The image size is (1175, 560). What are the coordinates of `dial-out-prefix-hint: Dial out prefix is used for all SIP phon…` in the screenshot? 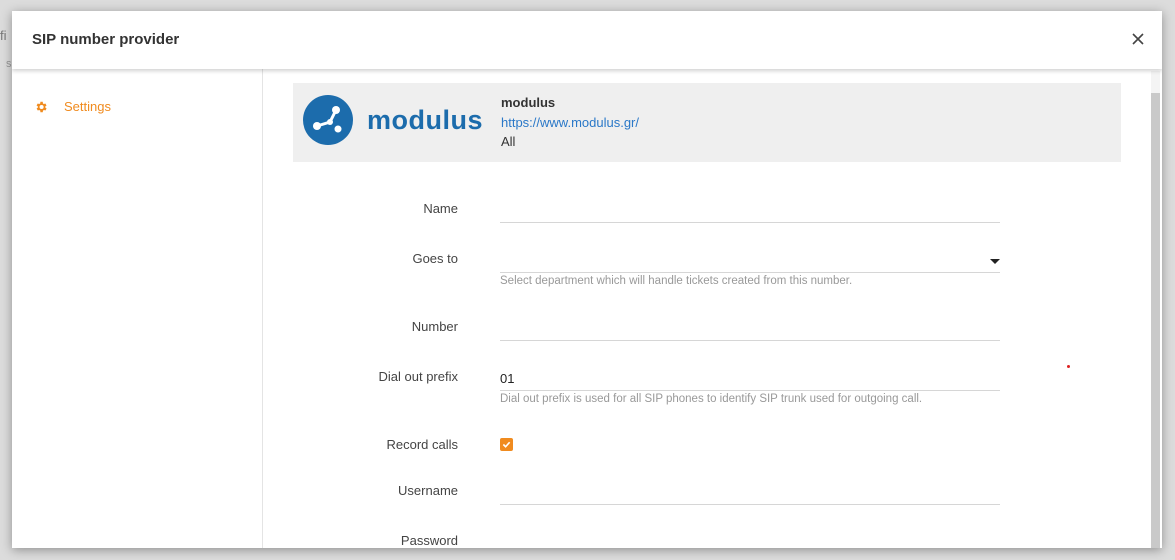 It's located at (711, 399).